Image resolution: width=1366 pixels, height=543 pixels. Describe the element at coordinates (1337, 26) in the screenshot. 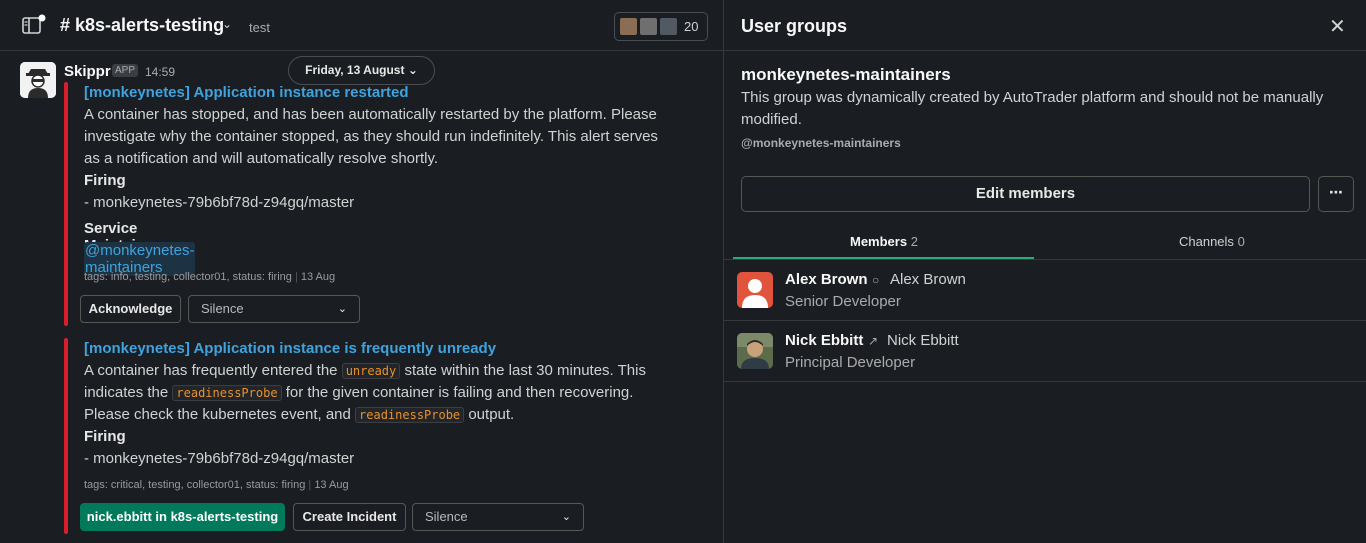

I see `close-icon: ✕` at that location.